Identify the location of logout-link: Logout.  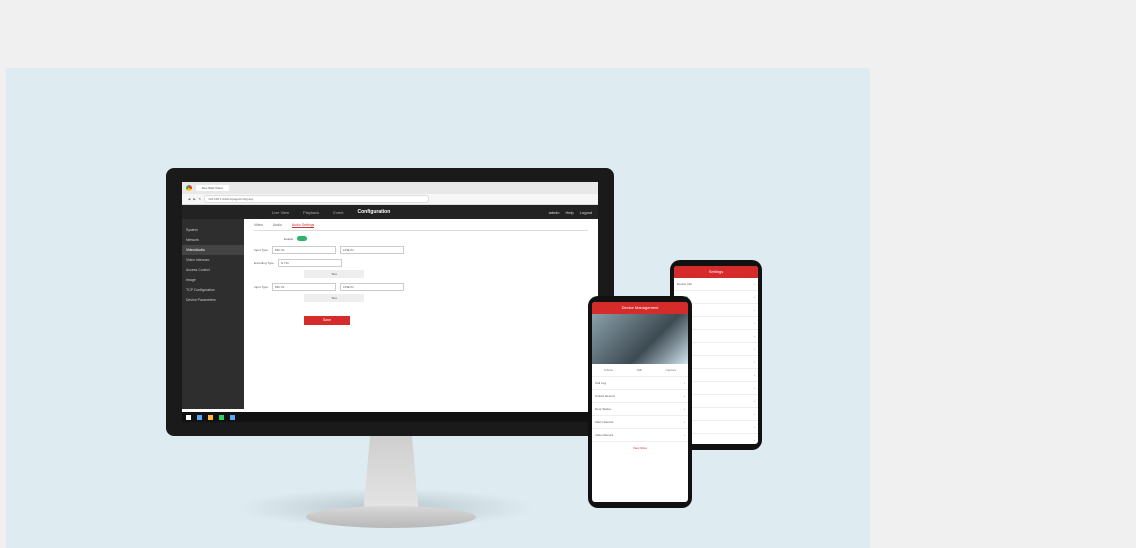
(586, 212).